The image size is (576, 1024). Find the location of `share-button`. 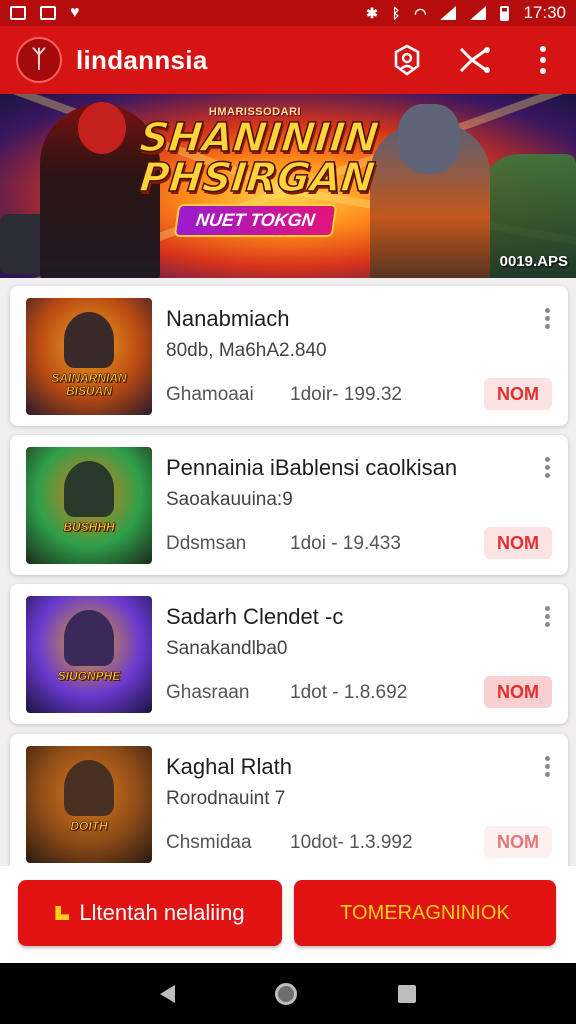

share-button is located at coordinates (475, 60).